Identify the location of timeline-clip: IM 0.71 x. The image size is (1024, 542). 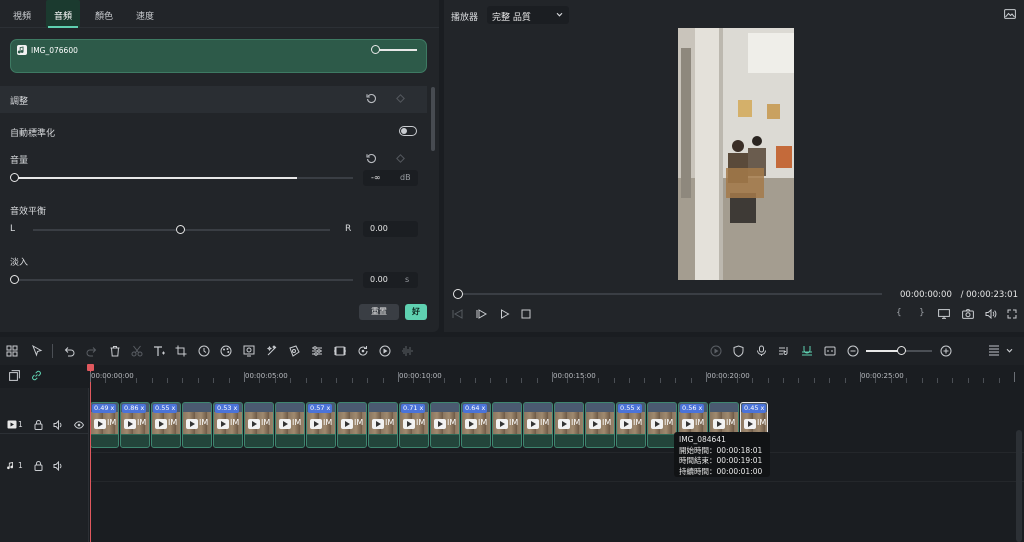
(414, 425).